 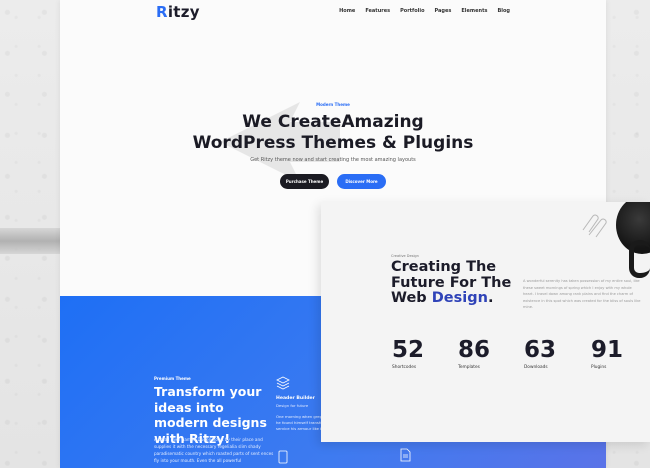 What do you see at coordinates (333, 104) in the screenshot?
I see `hero-tag: Modern Theme` at bounding box center [333, 104].